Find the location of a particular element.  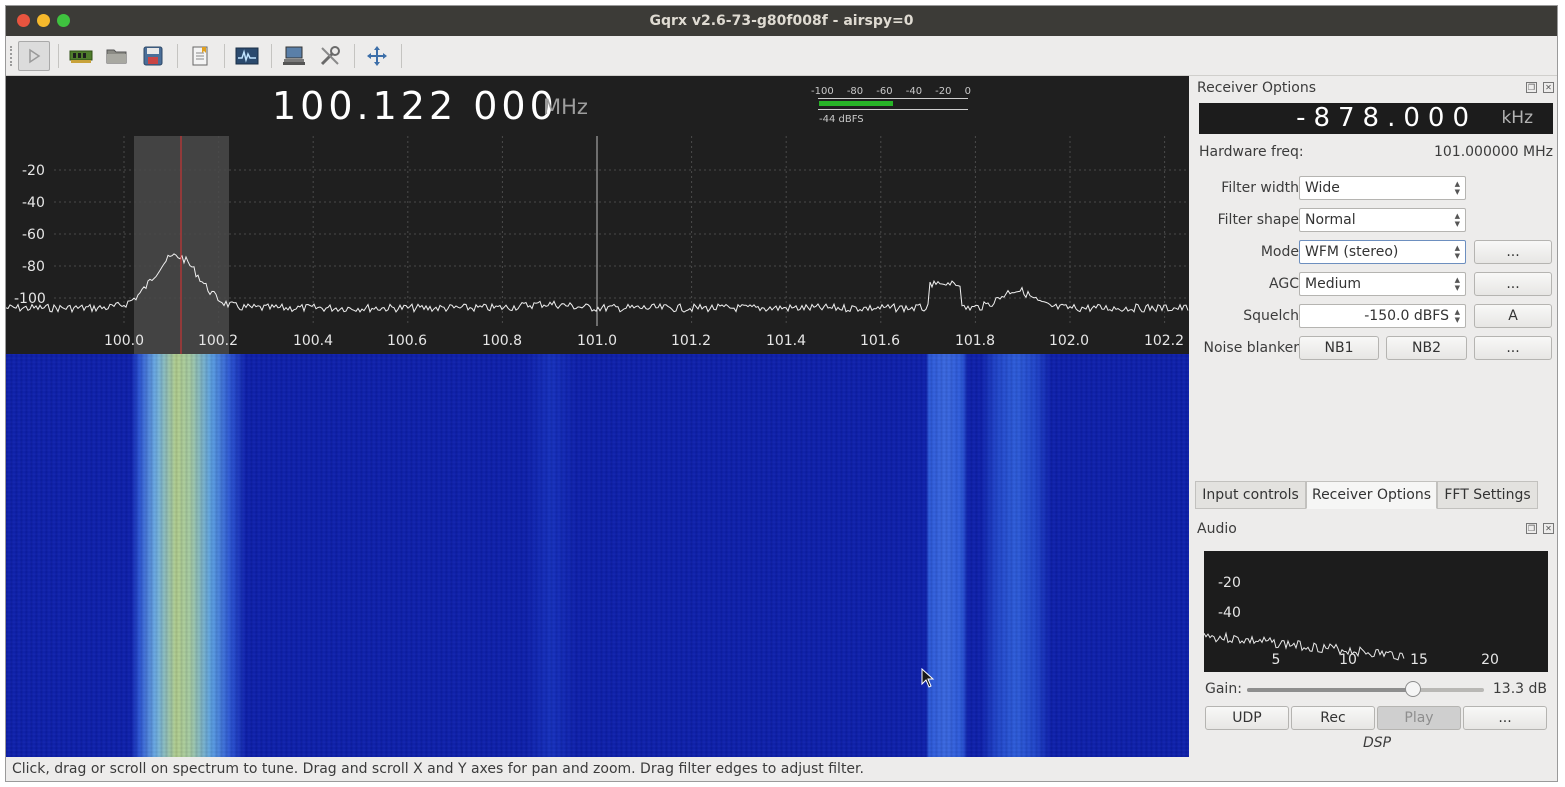

x-tick: 101.2 is located at coordinates (691, 341).